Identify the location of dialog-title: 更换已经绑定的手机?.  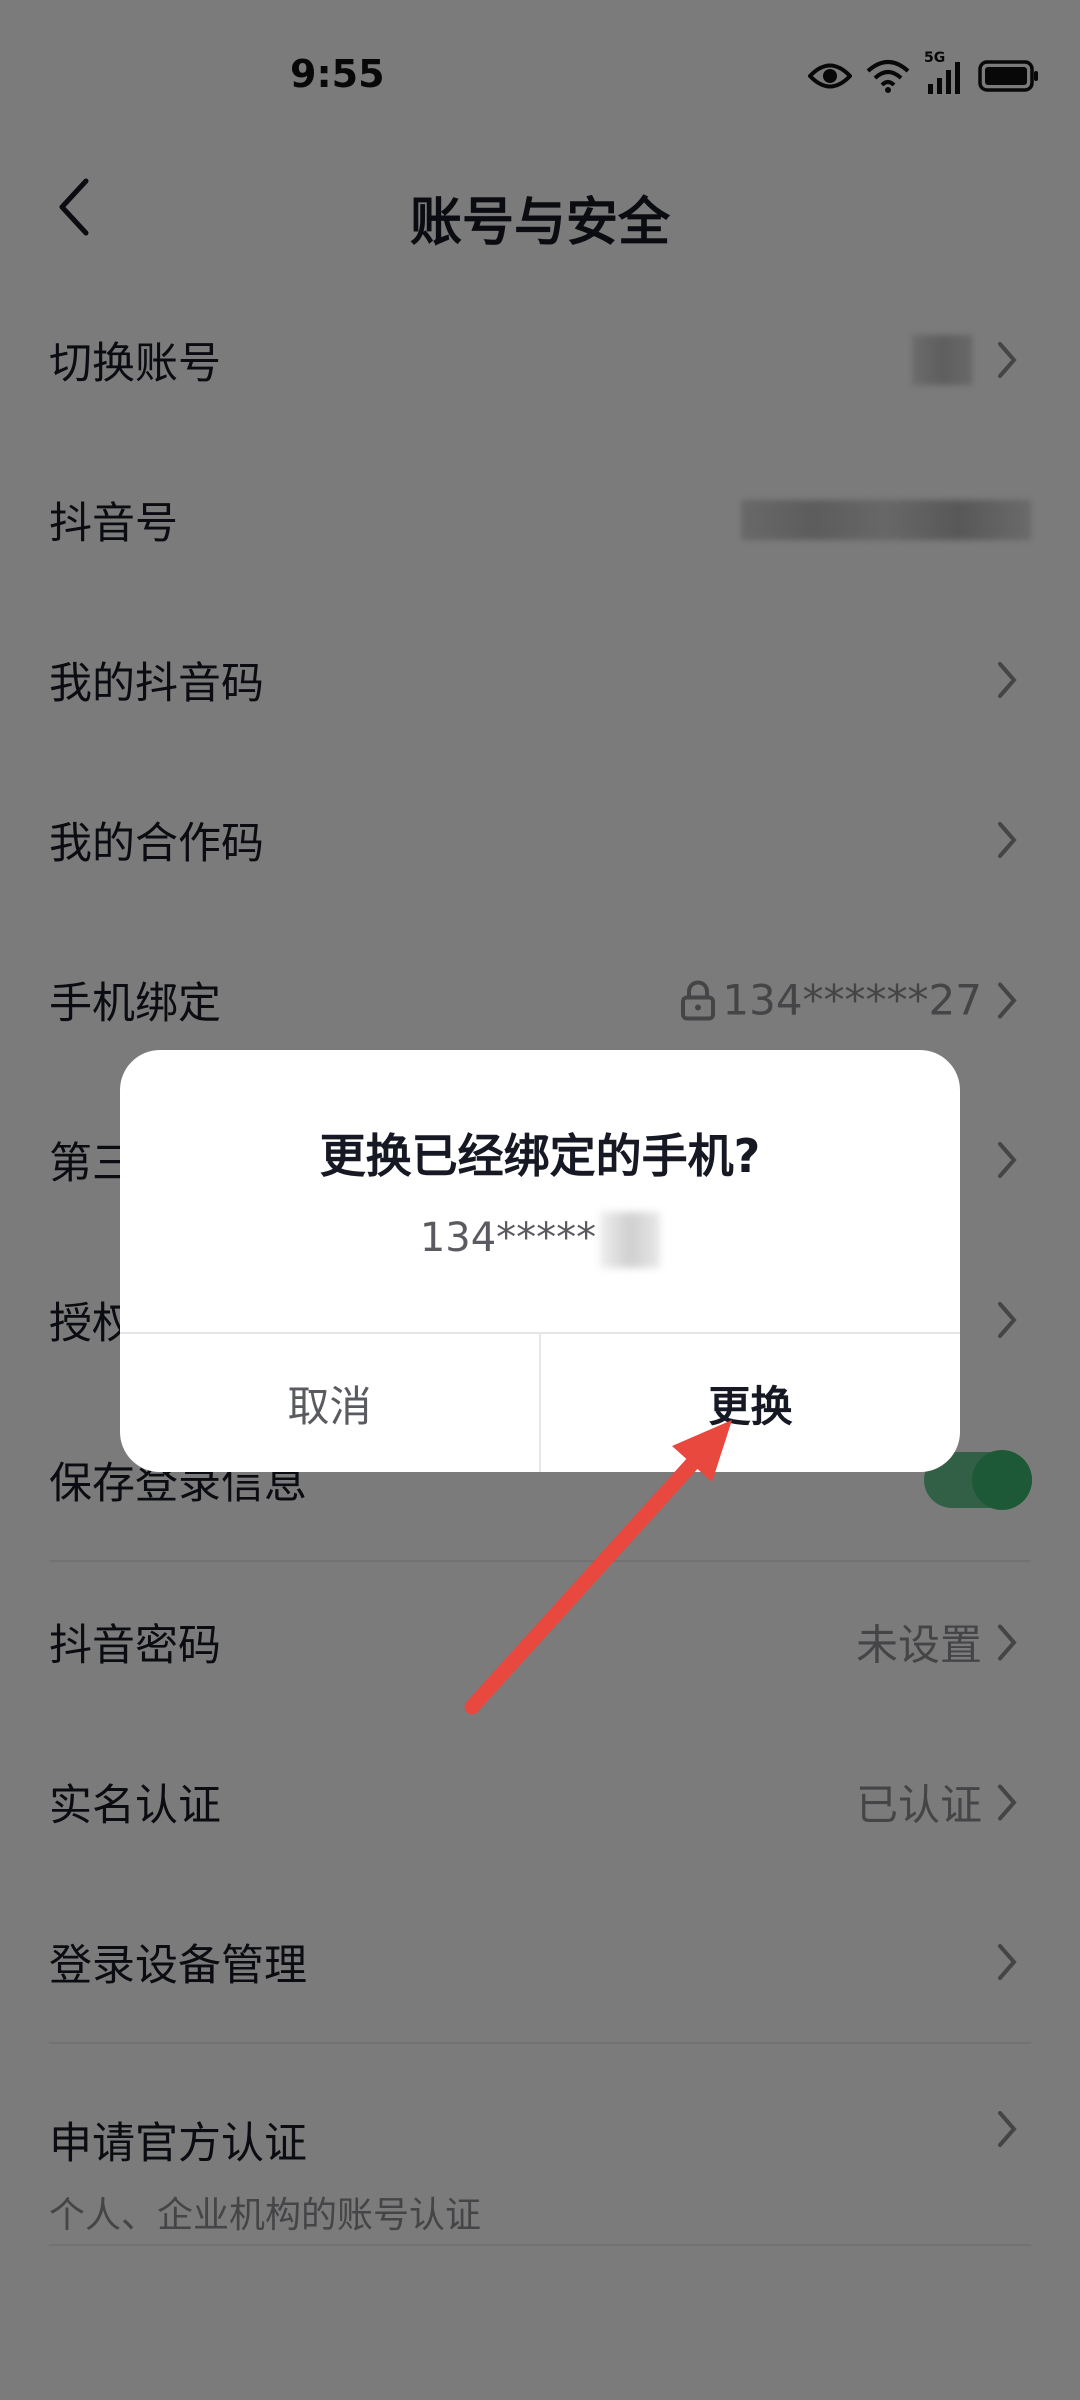
(540, 1156).